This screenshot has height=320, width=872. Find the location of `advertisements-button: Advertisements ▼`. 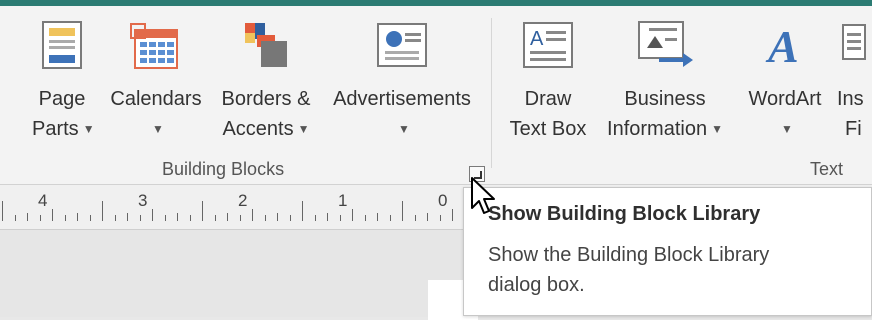

advertisements-button: Advertisements ▼ is located at coordinates (402, 80).